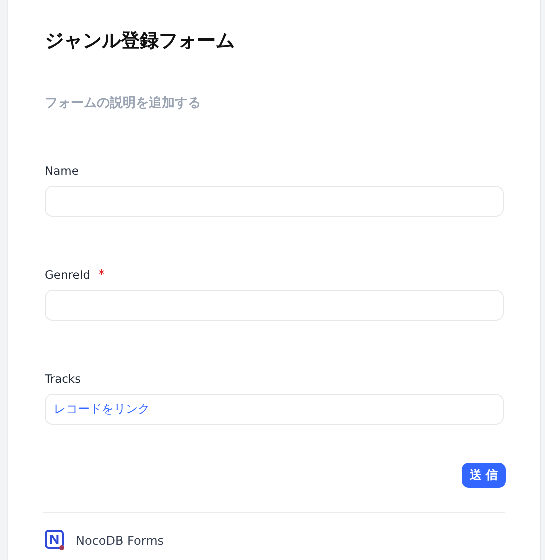  Describe the element at coordinates (140, 41) in the screenshot. I see `form-title: ジャンル登録フォーム` at that location.